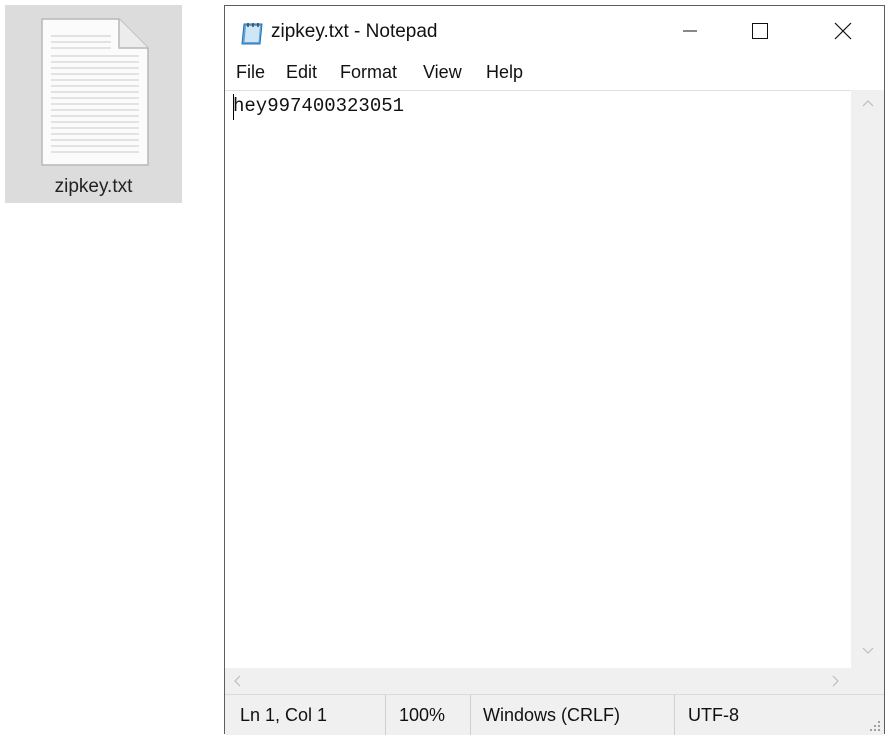  What do you see at coordinates (237, 681) in the screenshot?
I see `scroll-left-icon` at bounding box center [237, 681].